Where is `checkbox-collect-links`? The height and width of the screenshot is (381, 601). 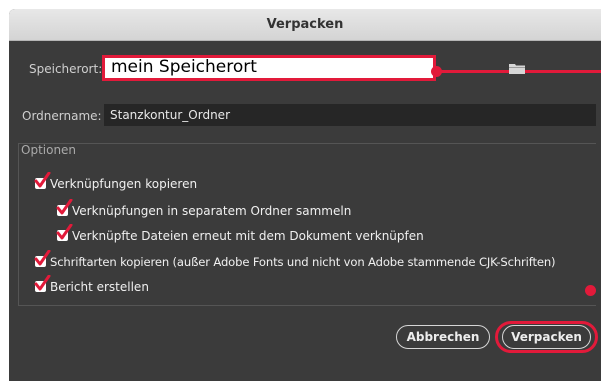
checkbox-collect-links is located at coordinates (64, 207).